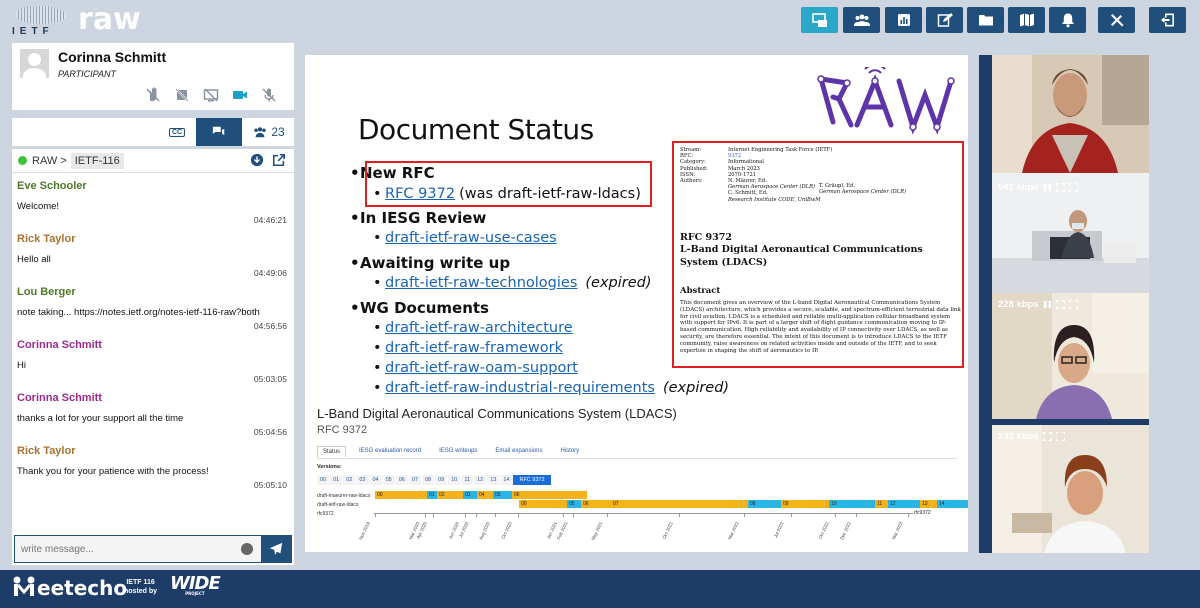 This screenshot has width=1200, height=608. Describe the element at coordinates (819, 20) in the screenshot. I see `share-screen-button` at that location.